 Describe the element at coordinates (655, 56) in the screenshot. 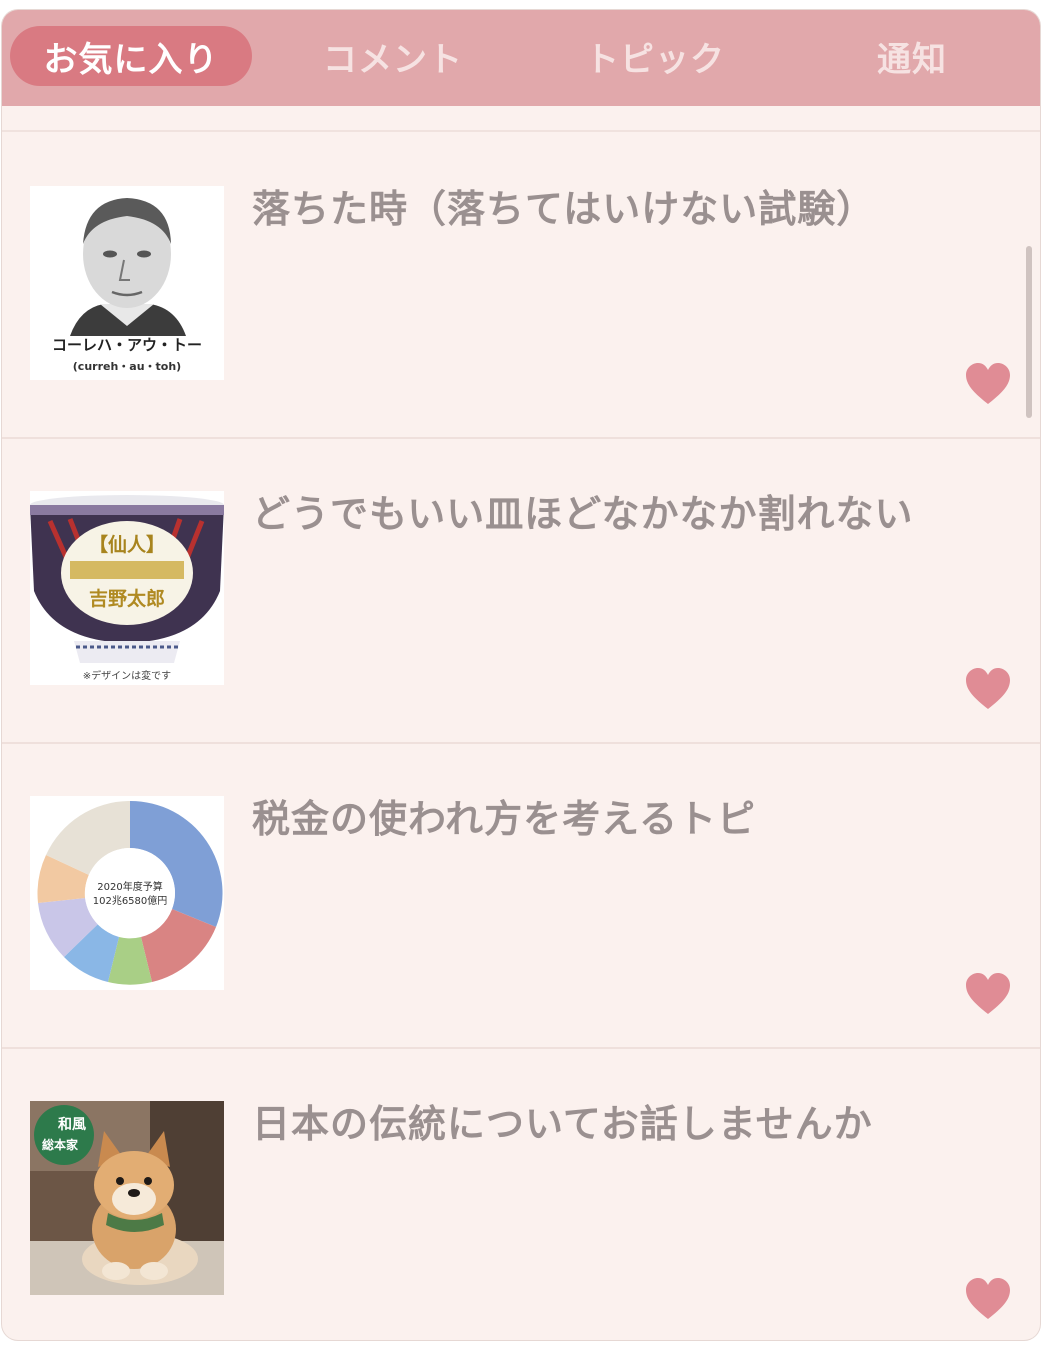

I see `tab-topics: トピック` at that location.